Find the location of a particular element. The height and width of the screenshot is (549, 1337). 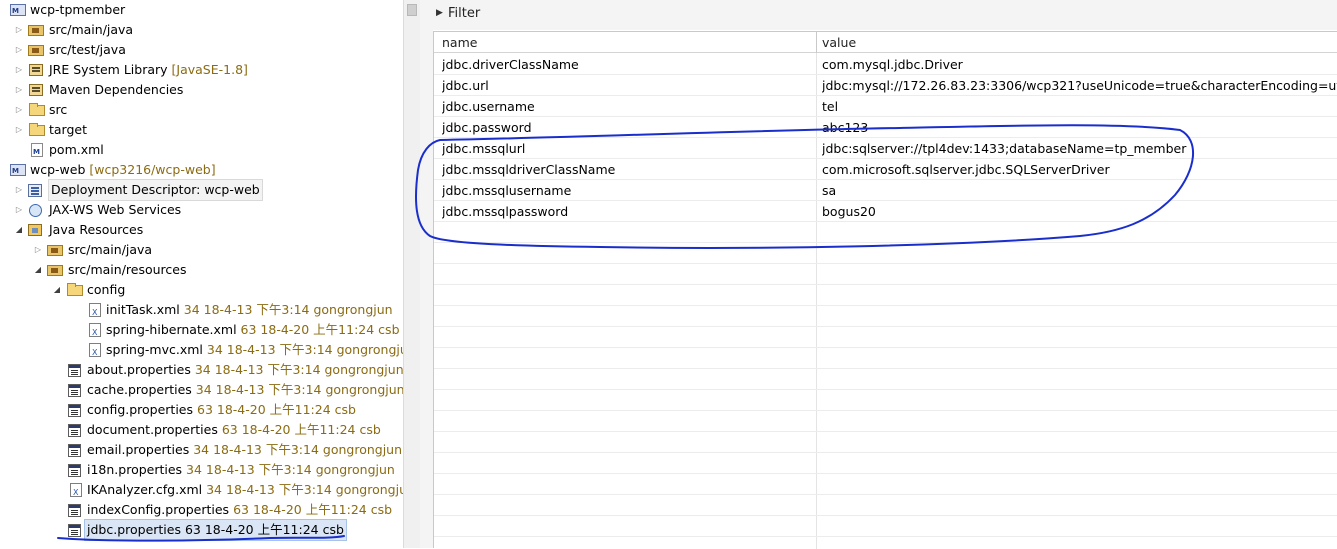

hand-drawn-underline is located at coordinates (201, 538).